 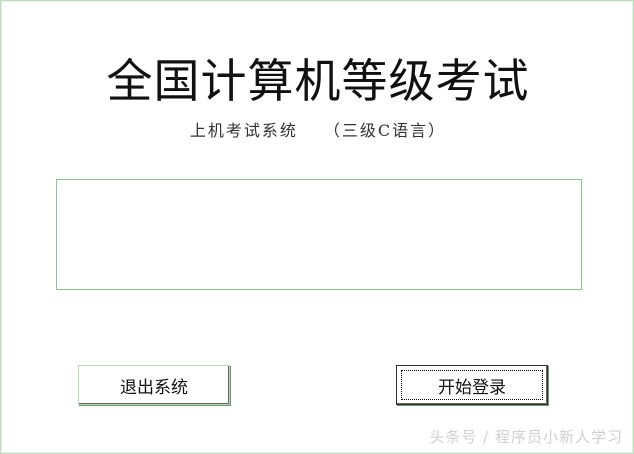 I want to click on start-login-button: 开始登录, so click(x=472, y=385).